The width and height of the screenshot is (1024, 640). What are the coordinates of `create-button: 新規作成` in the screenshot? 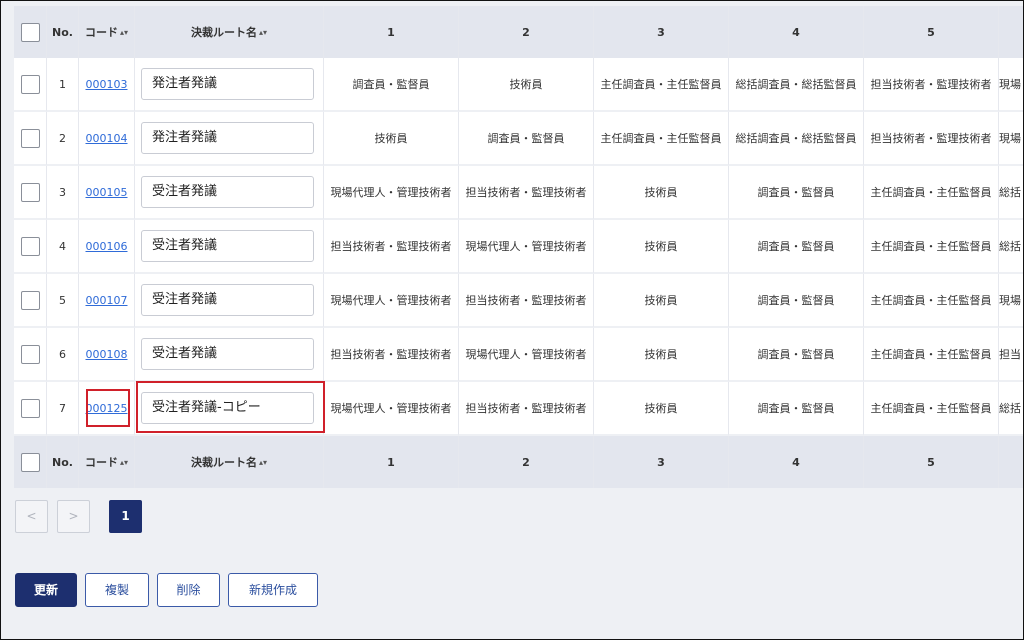 It's located at (273, 590).